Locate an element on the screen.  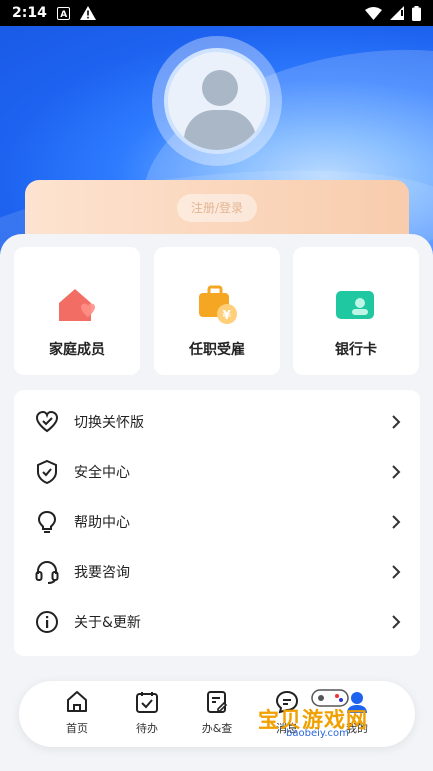
nav-home: 首页 is located at coordinates (77, 715).